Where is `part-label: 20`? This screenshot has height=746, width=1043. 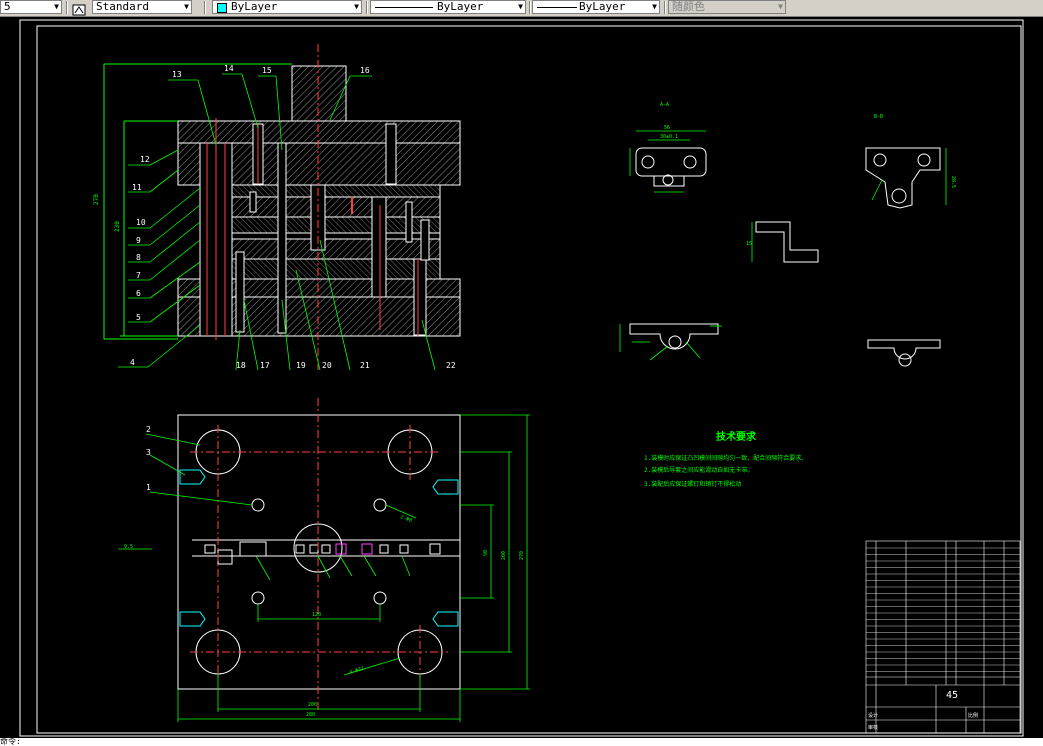 part-label: 20 is located at coordinates (327, 365).